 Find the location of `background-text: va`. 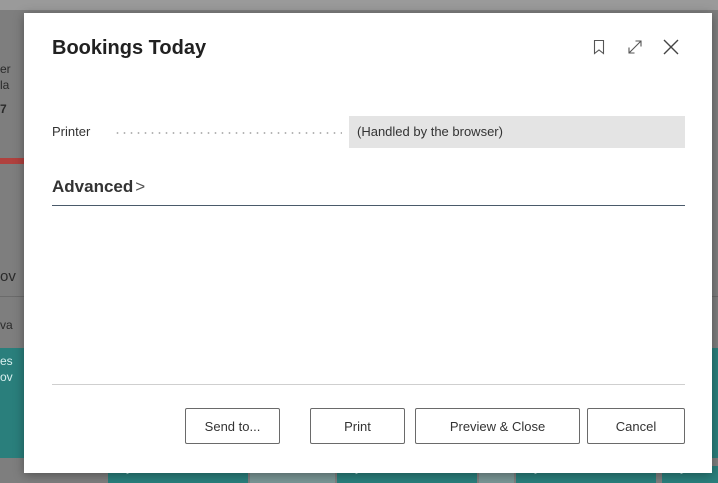

background-text: va is located at coordinates (6, 325).